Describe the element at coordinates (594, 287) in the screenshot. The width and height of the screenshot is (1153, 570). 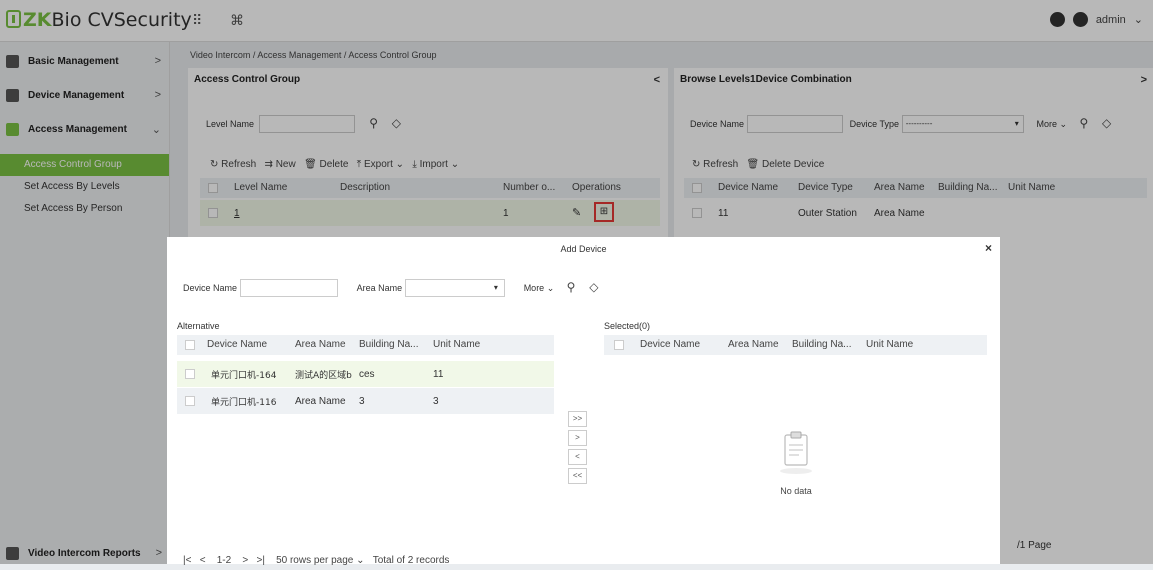
I see `clear-icon: ◇` at that location.